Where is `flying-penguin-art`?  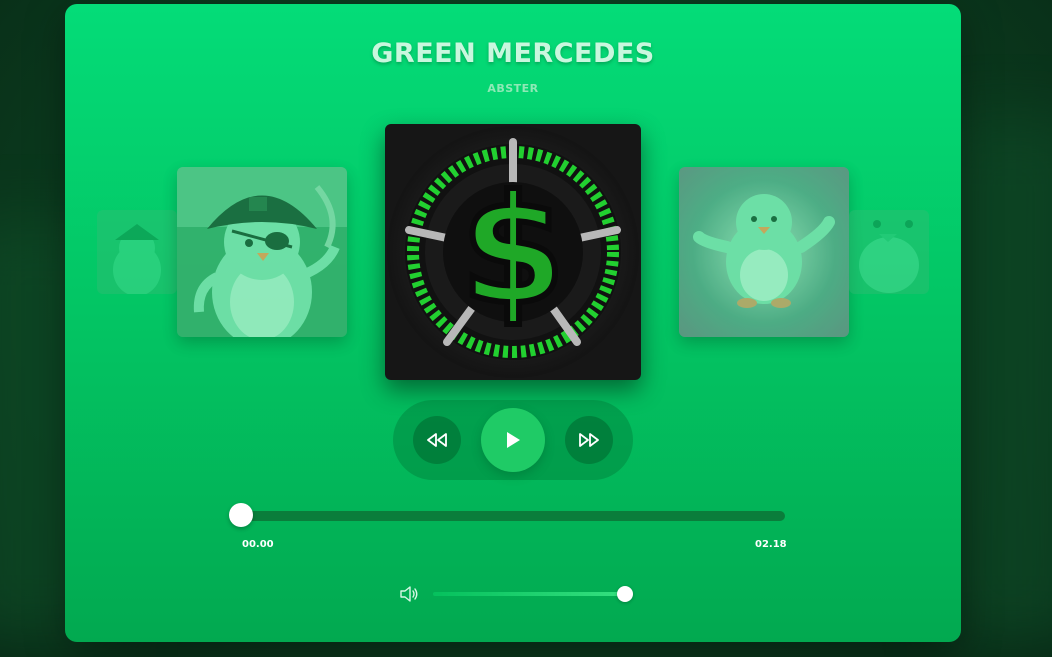
flying-penguin-art is located at coordinates (764, 252).